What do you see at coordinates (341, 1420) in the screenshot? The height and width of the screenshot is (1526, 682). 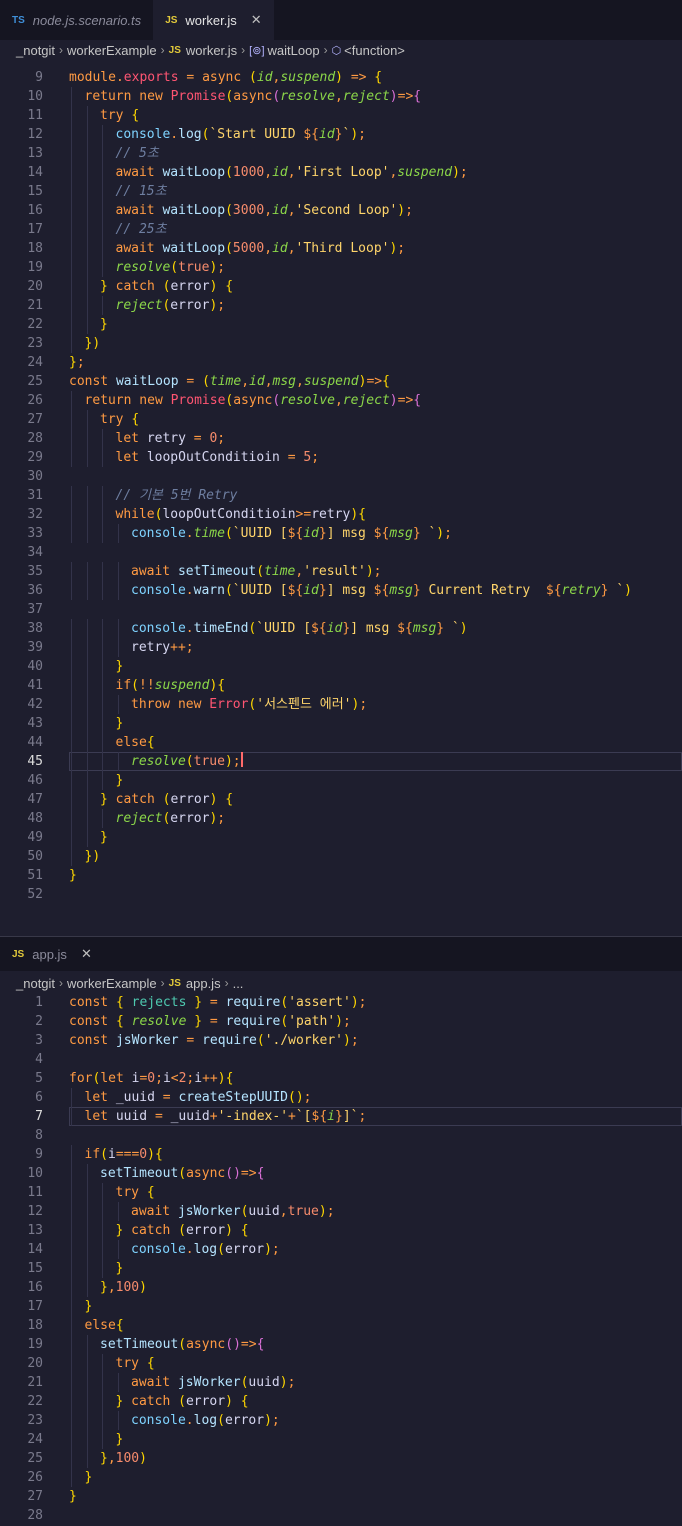 I see `code-line: 23 console.log(error);` at bounding box center [341, 1420].